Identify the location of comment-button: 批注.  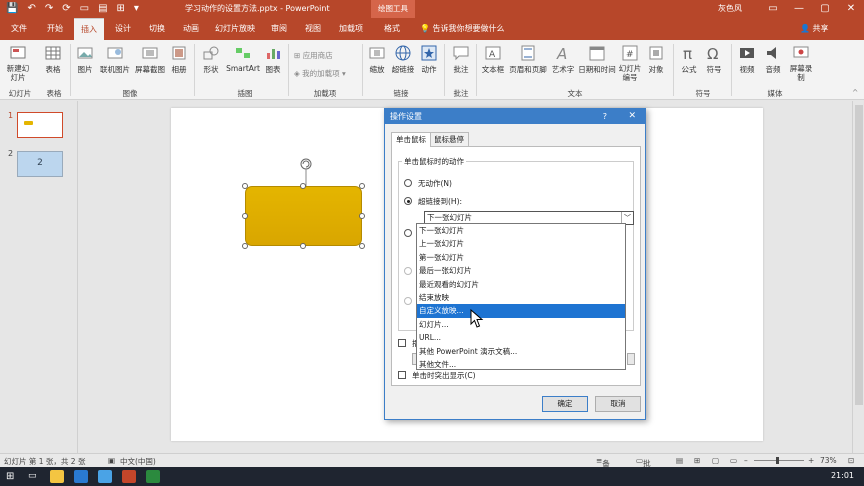
(461, 59).